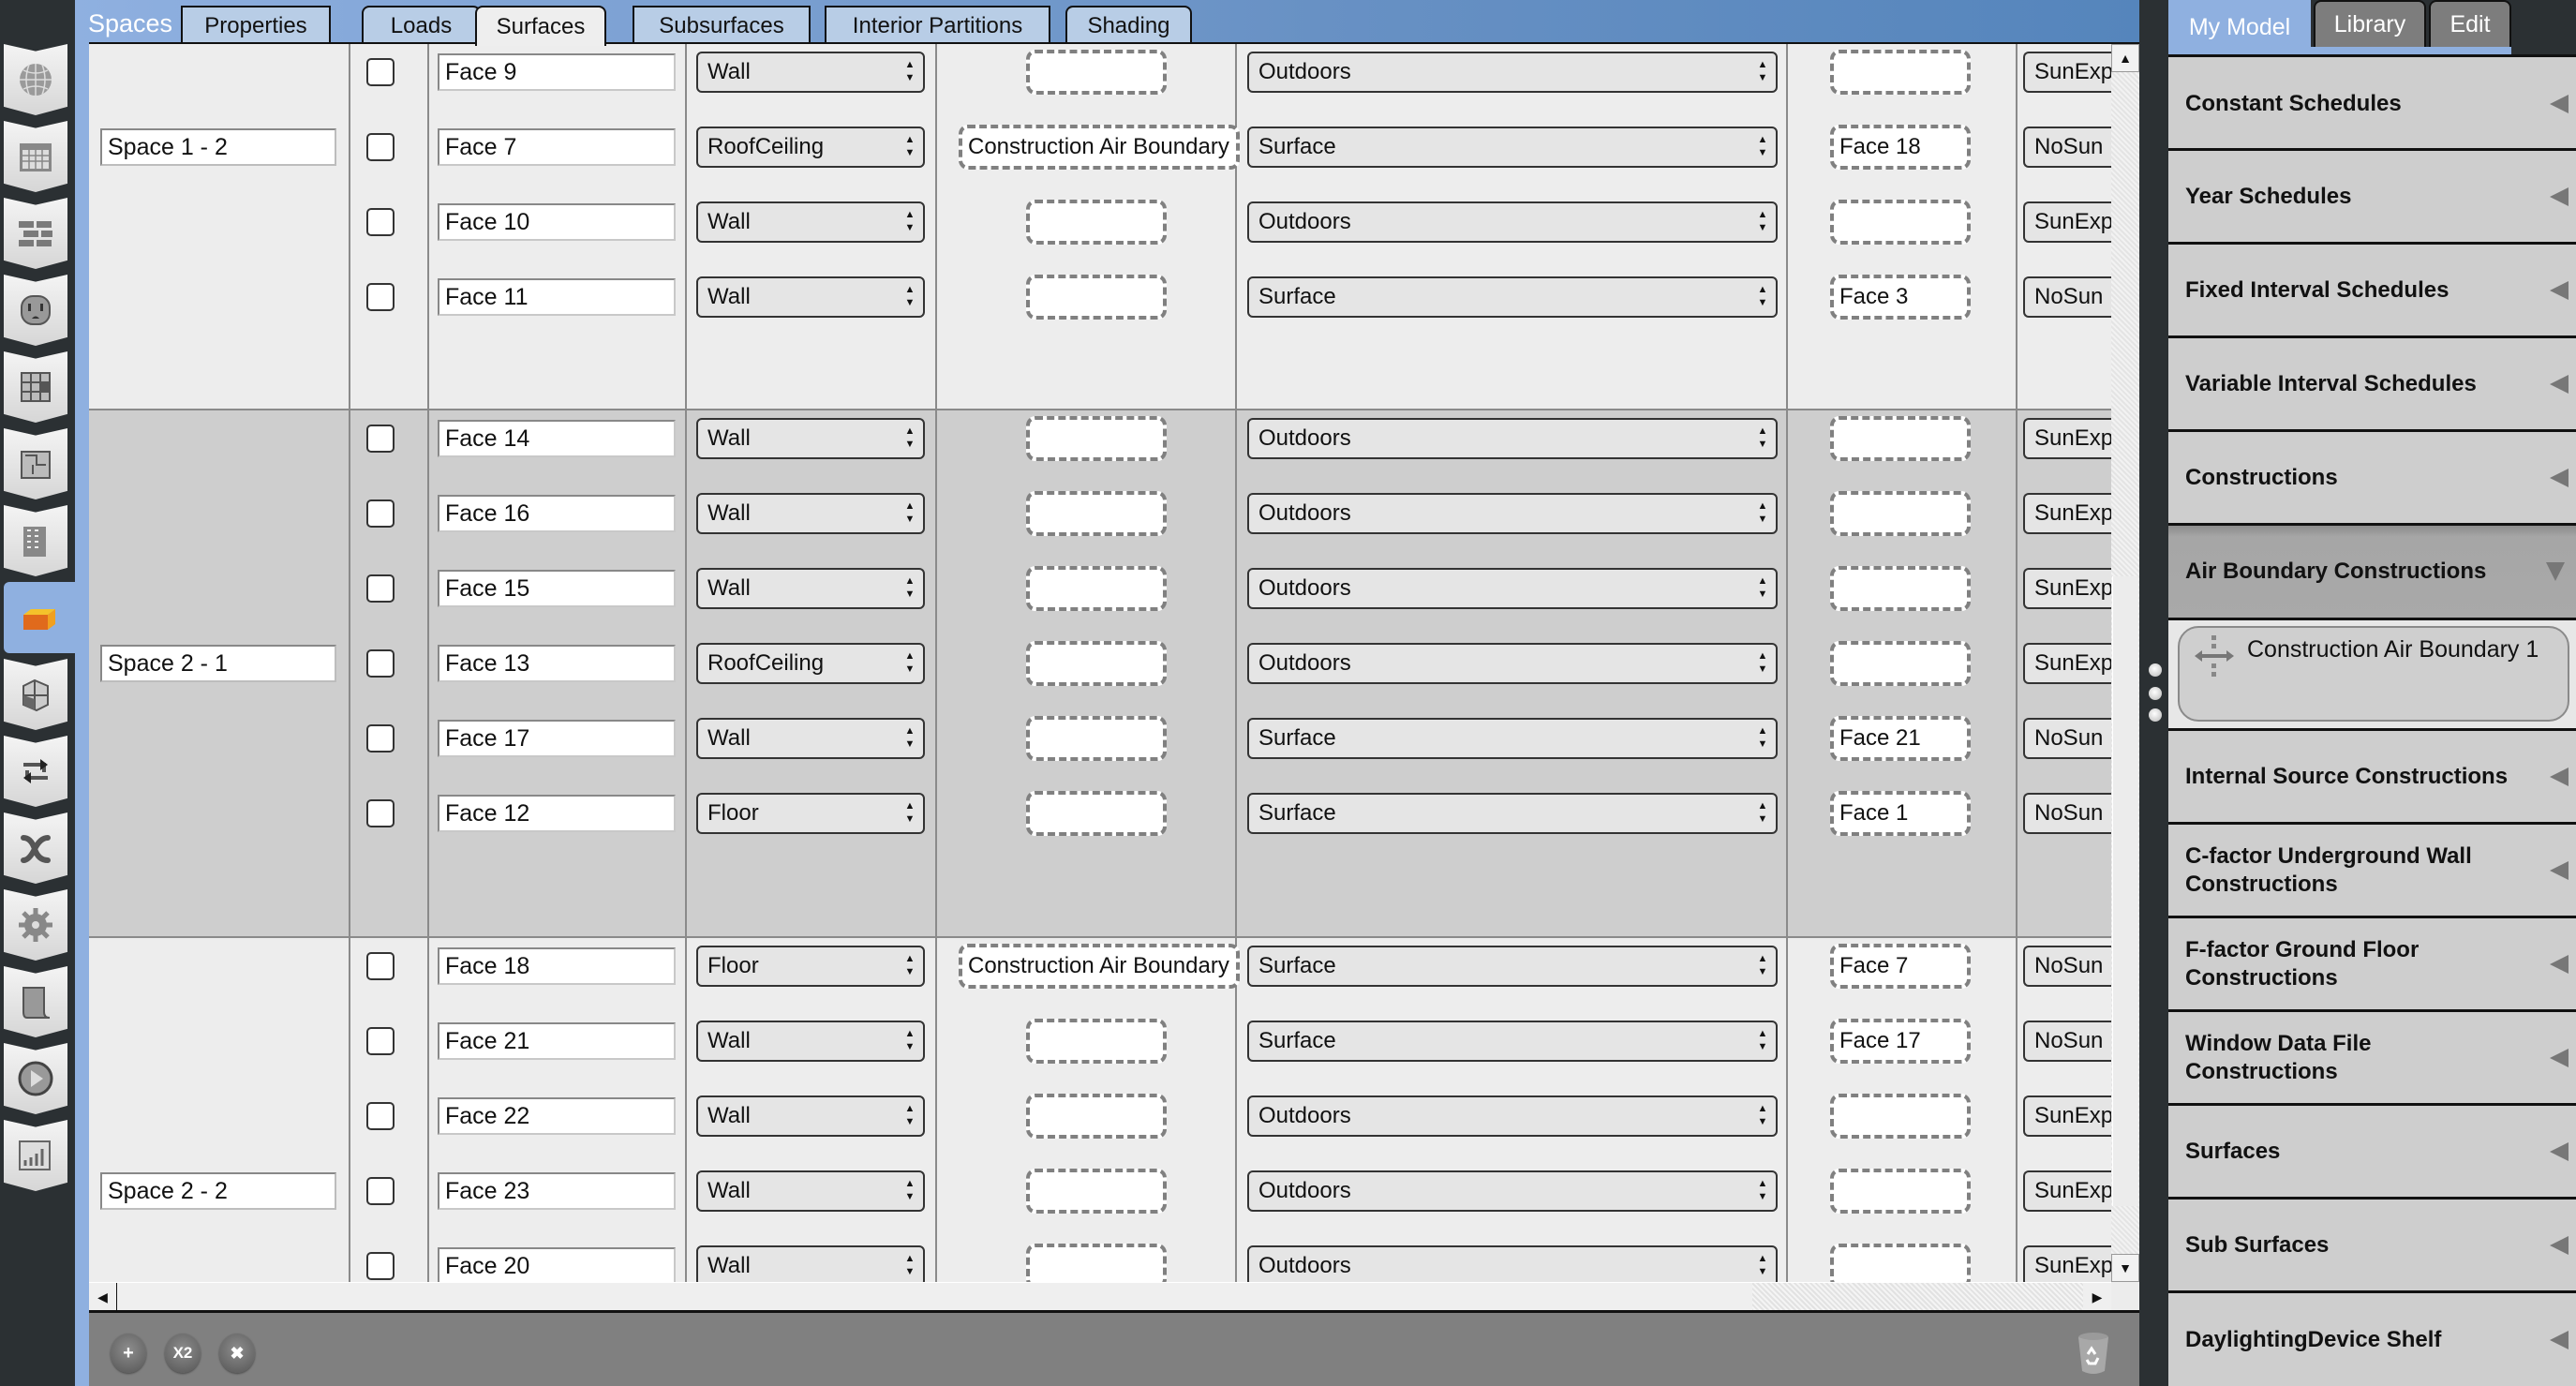 This screenshot has height=1386, width=2576. Describe the element at coordinates (1900, 813) in the screenshot. I see `boundary-object-drop-zone: Face 1` at that location.